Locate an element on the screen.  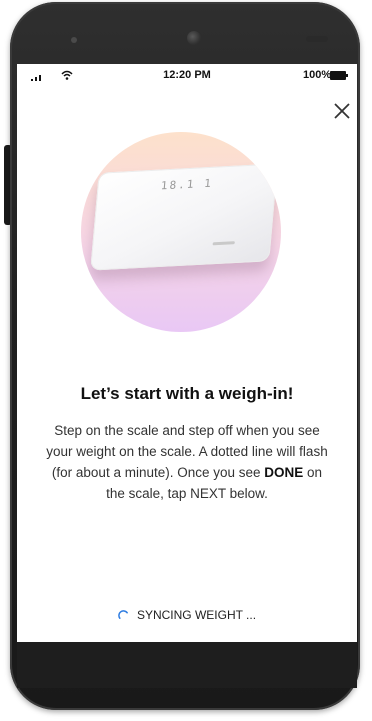
proximity-sensor is located at coordinates (317, 39).